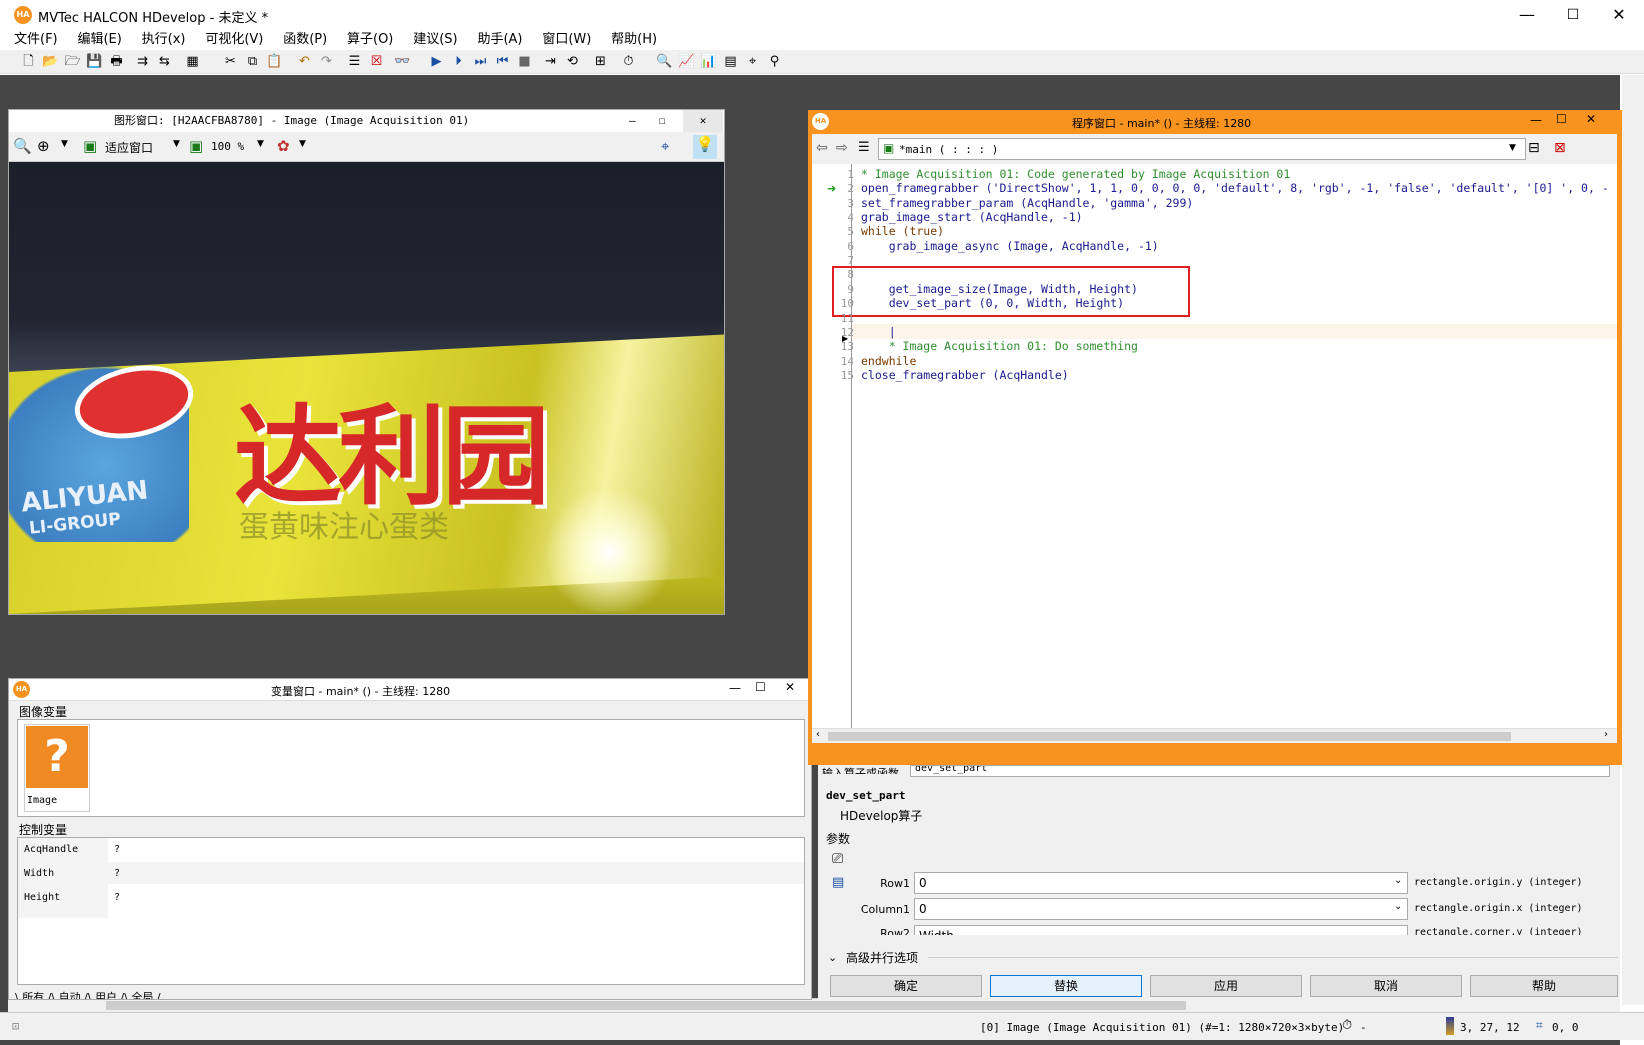  What do you see at coordinates (1606, 734) in the screenshot?
I see `scroll-right-icon: ›` at bounding box center [1606, 734].